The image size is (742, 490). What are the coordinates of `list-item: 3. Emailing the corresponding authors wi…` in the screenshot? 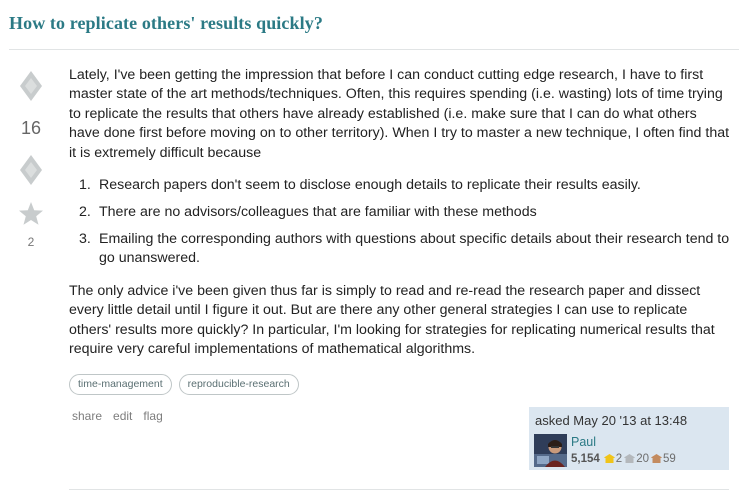 It's located at (400, 249).